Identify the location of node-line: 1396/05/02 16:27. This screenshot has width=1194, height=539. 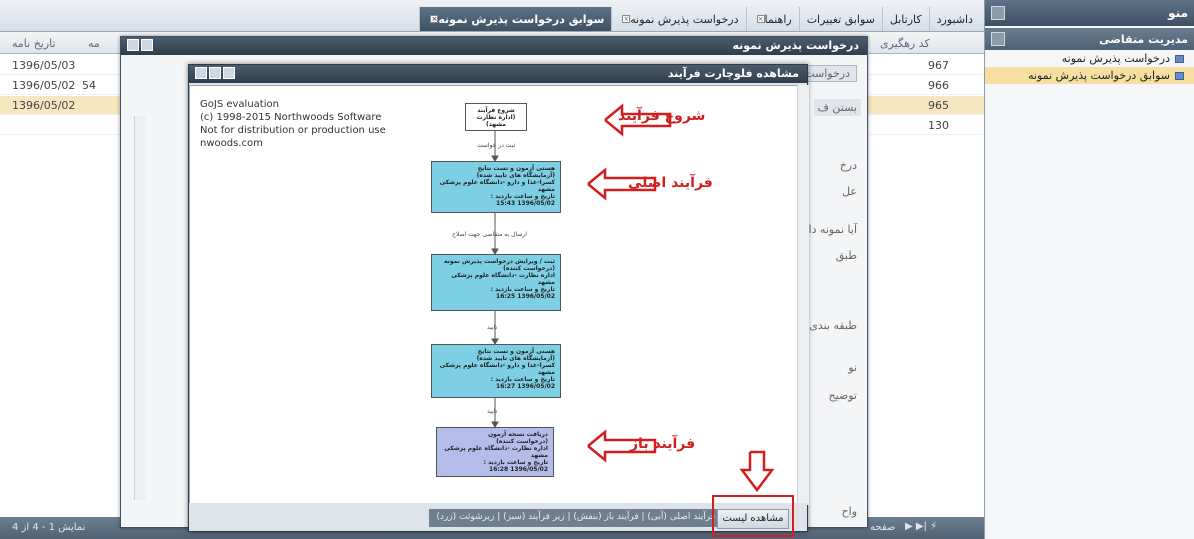
(525, 386).